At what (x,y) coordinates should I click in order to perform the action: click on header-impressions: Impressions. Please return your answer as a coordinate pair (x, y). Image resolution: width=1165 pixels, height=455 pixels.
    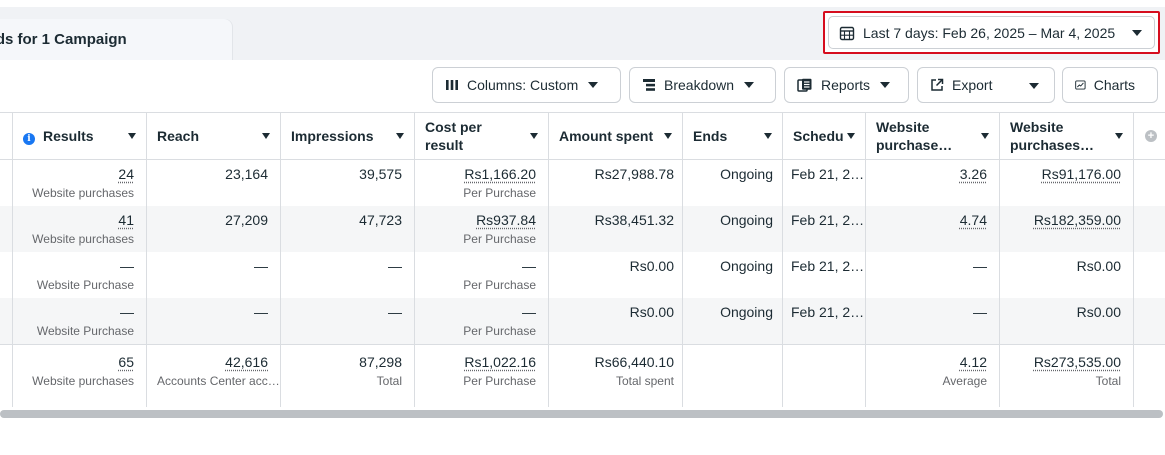
    Looking at the image, I should click on (348, 136).